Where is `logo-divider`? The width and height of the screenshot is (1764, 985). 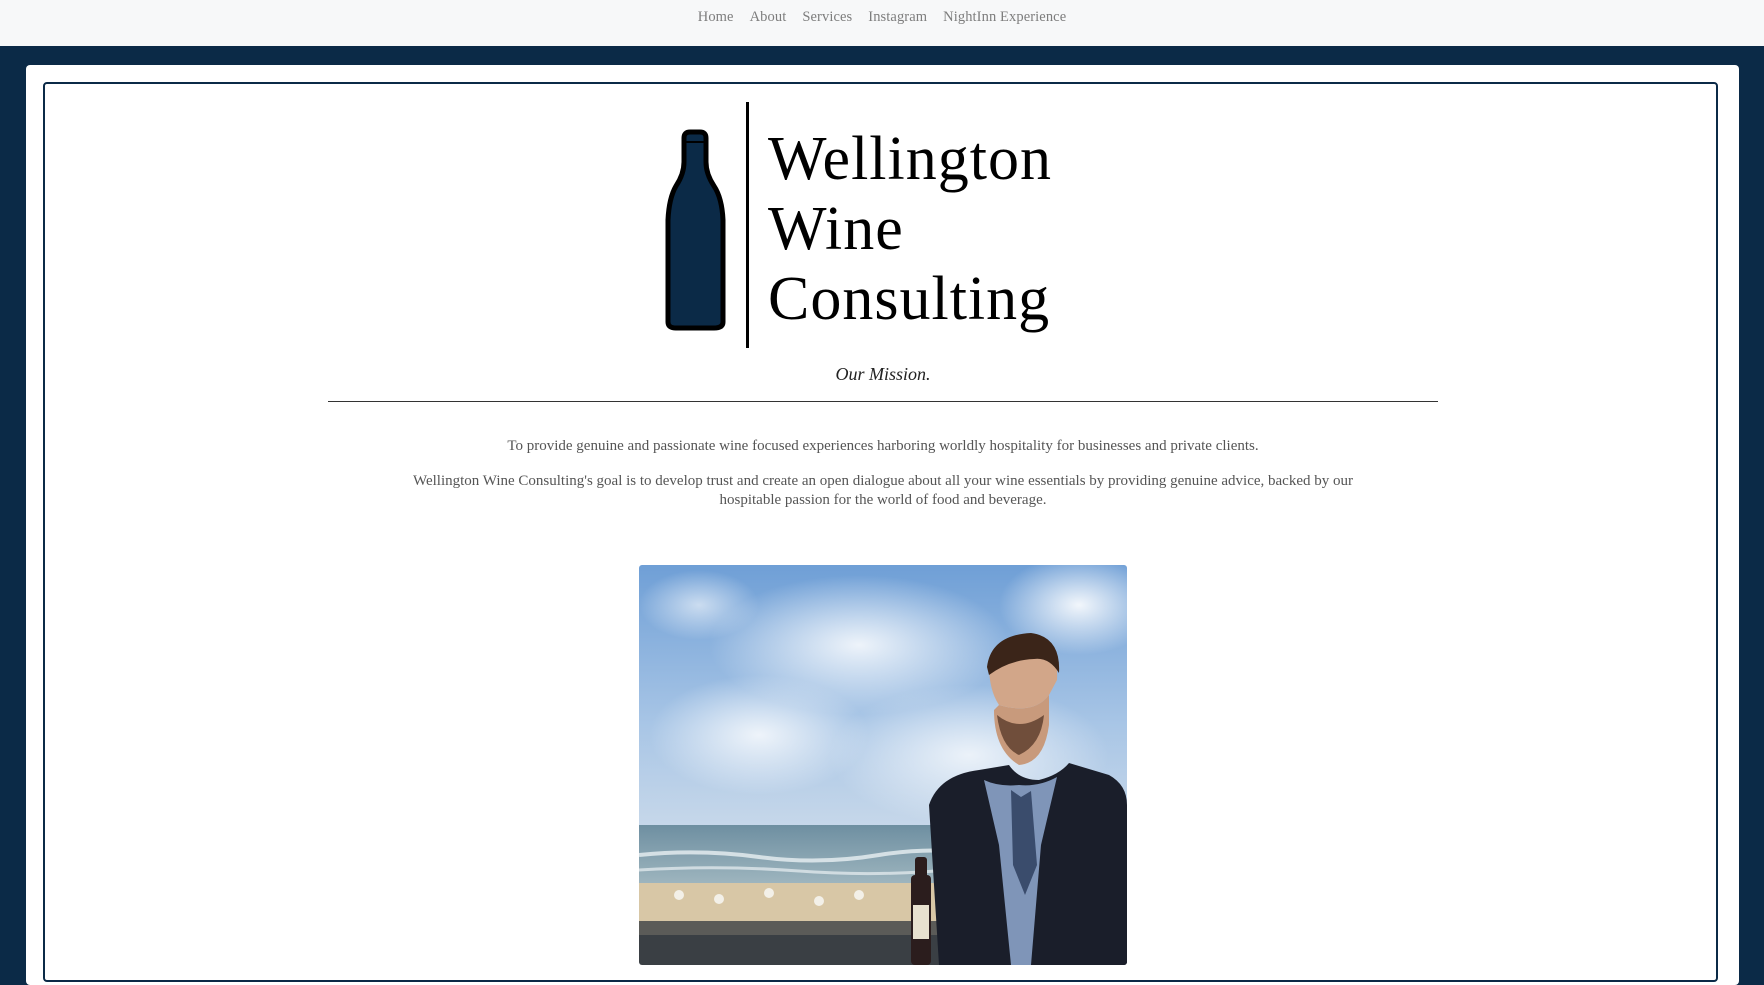
logo-divider is located at coordinates (747, 225).